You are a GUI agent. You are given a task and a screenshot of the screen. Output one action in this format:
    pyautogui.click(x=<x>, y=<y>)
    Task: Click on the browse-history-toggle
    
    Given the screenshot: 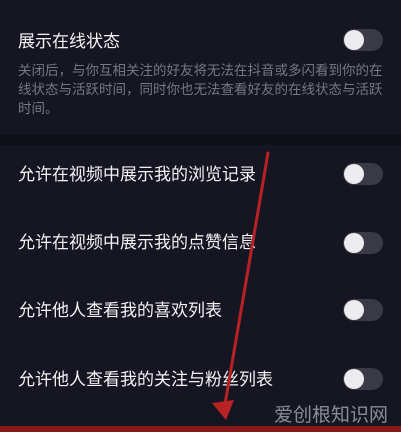 What is the action you would take?
    pyautogui.click(x=363, y=174)
    